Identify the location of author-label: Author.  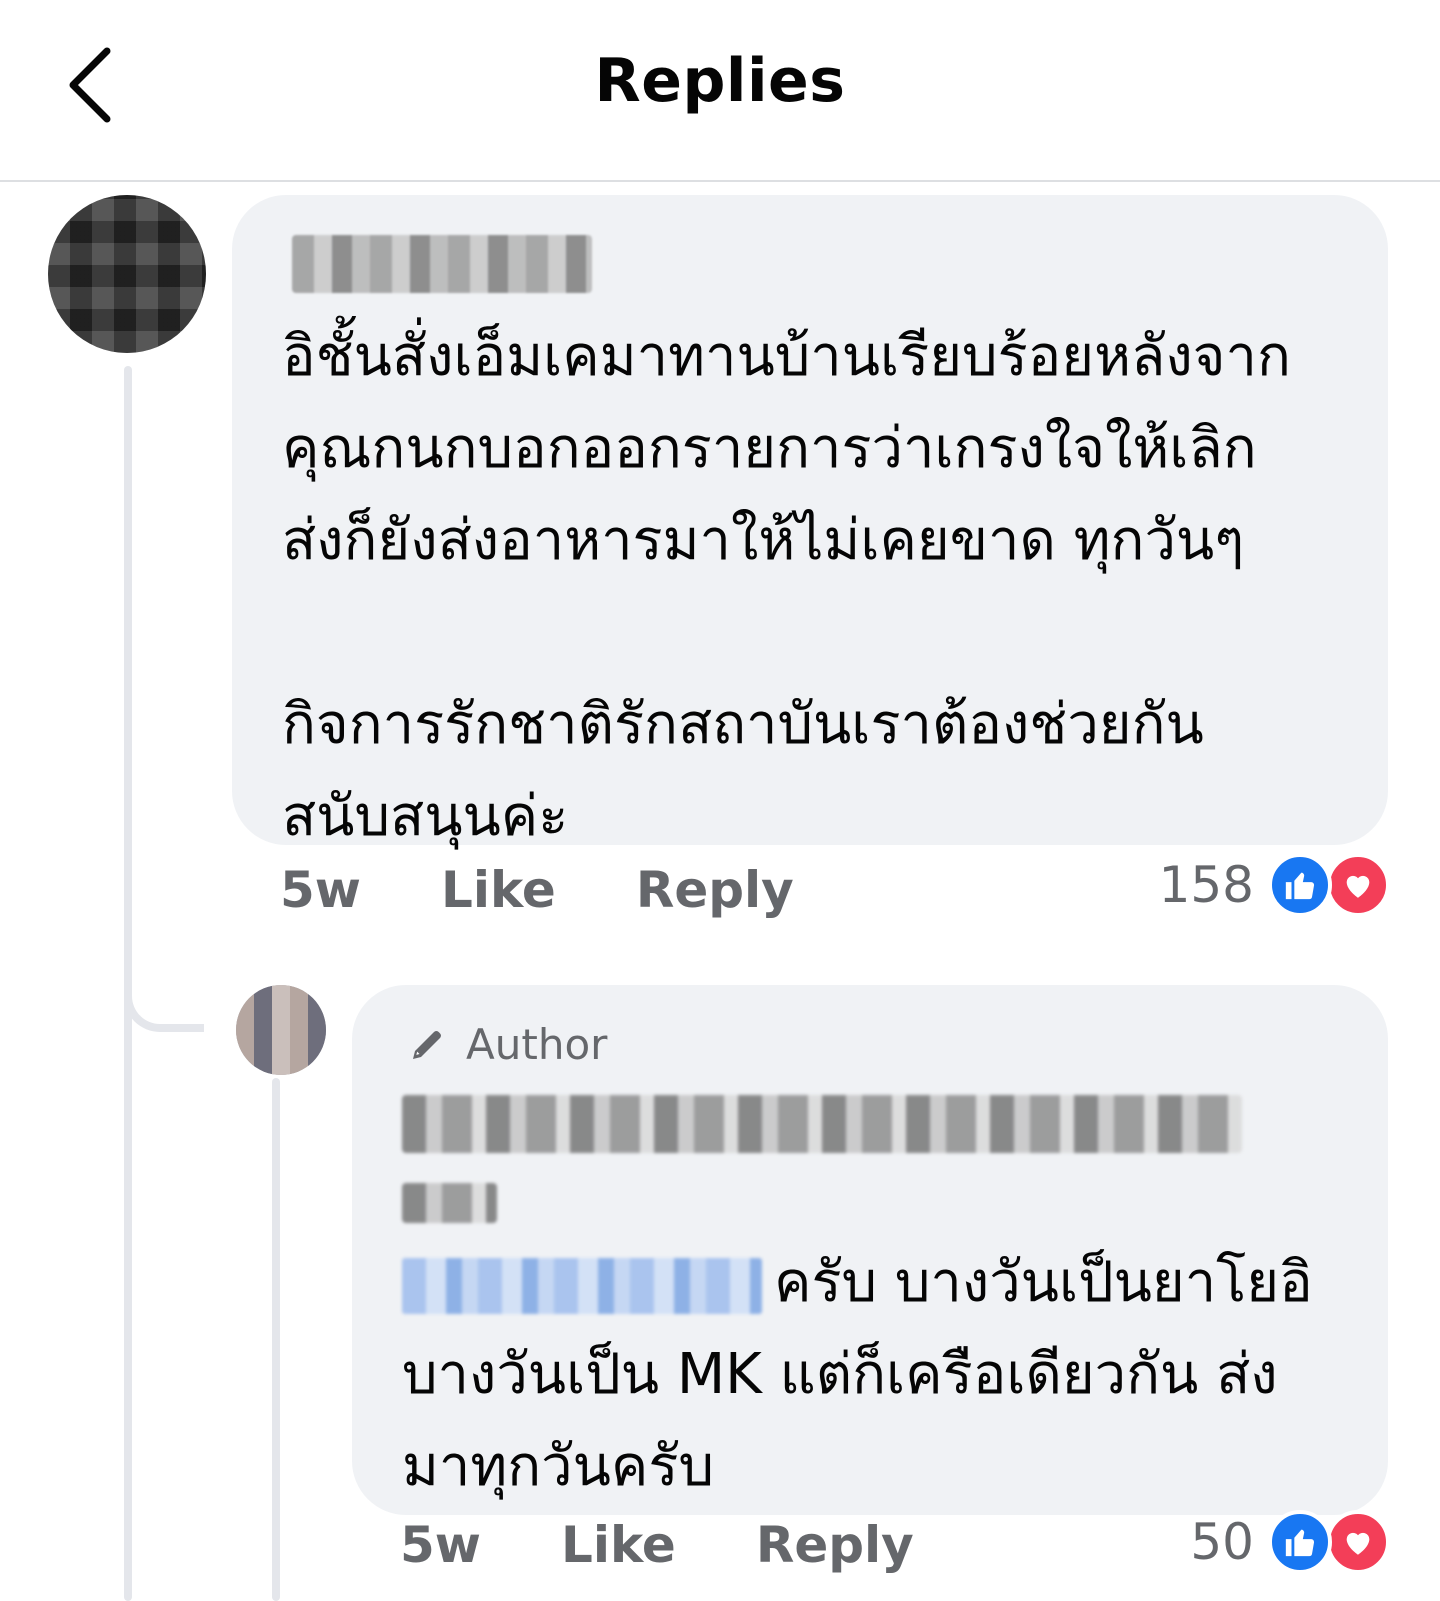
(537, 1044).